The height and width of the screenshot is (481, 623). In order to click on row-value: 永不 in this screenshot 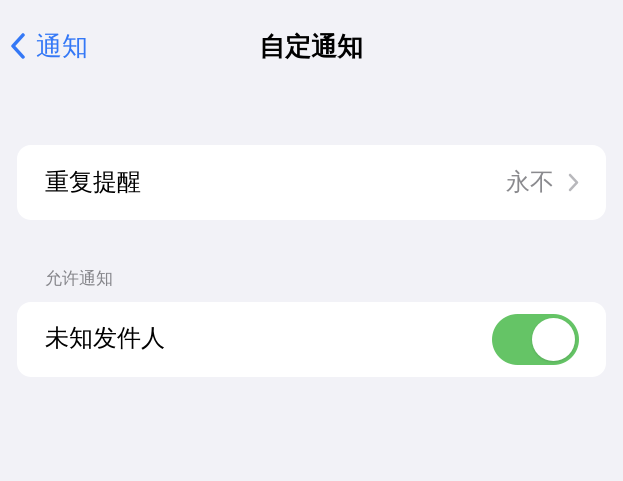, I will do `click(530, 183)`.